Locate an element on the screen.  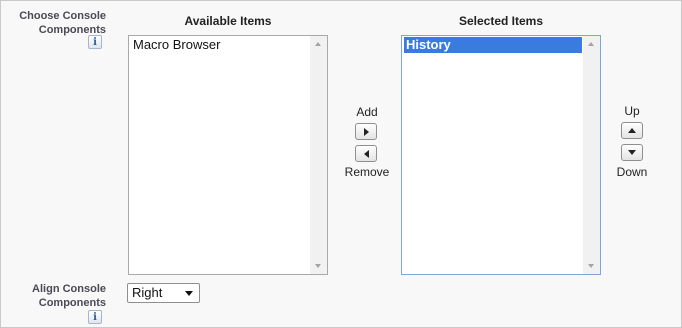
down-label: Down is located at coordinates (632, 172).